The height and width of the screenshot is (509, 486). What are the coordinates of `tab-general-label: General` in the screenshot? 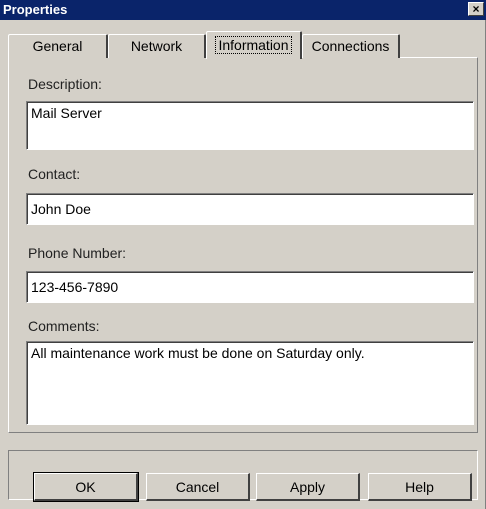 It's located at (57, 46).